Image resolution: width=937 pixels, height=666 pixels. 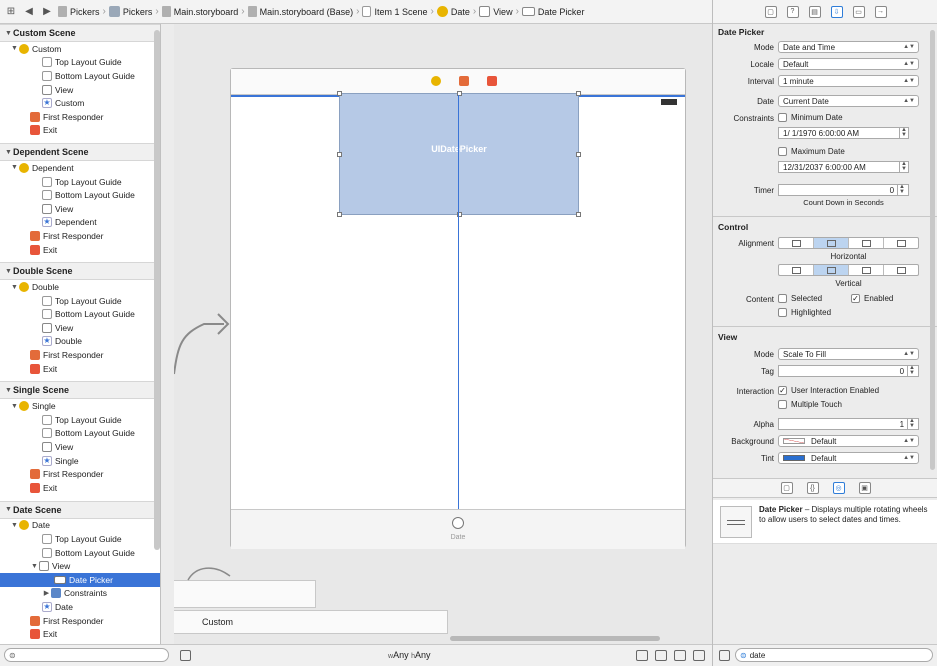 What do you see at coordinates (932, 250) in the screenshot?
I see `inspector-scrollbar` at bounding box center [932, 250].